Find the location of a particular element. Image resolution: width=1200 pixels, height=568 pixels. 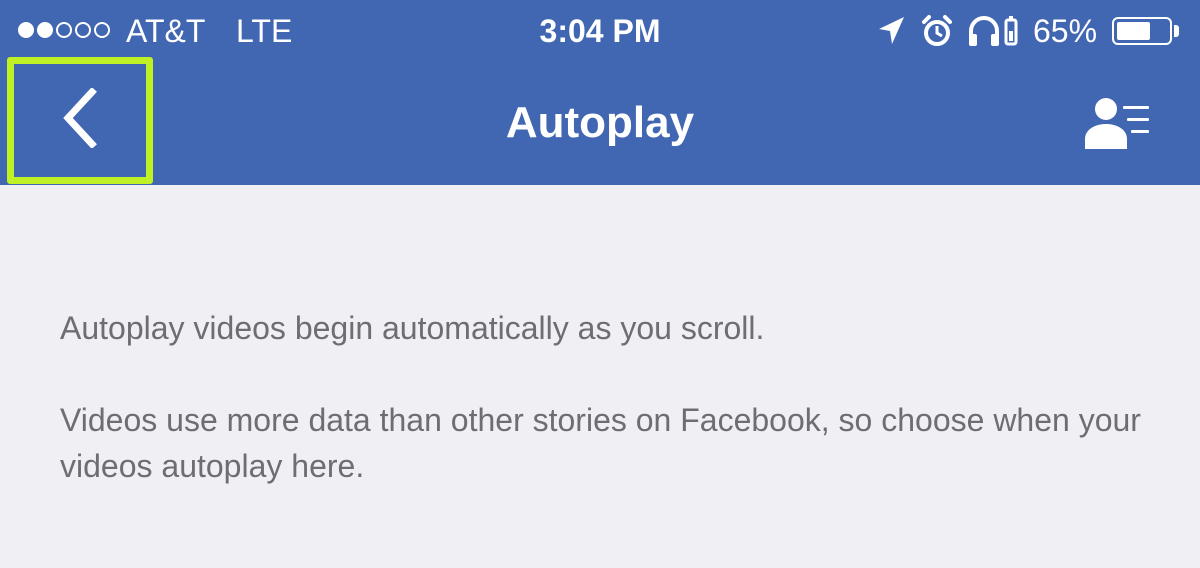

alarm-clock-icon is located at coordinates (937, 35).